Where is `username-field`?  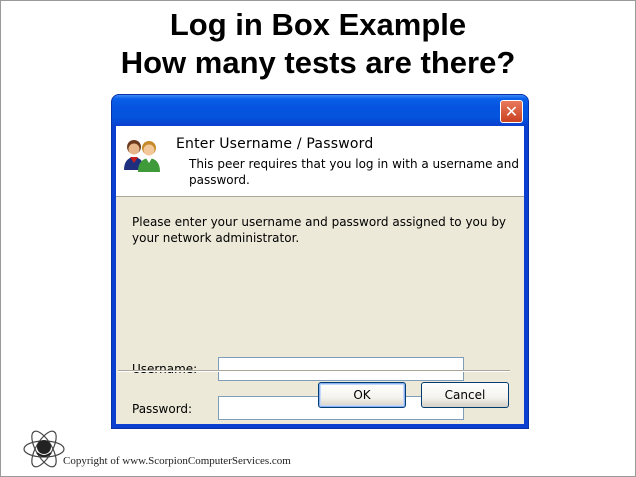
username-field is located at coordinates (341, 369).